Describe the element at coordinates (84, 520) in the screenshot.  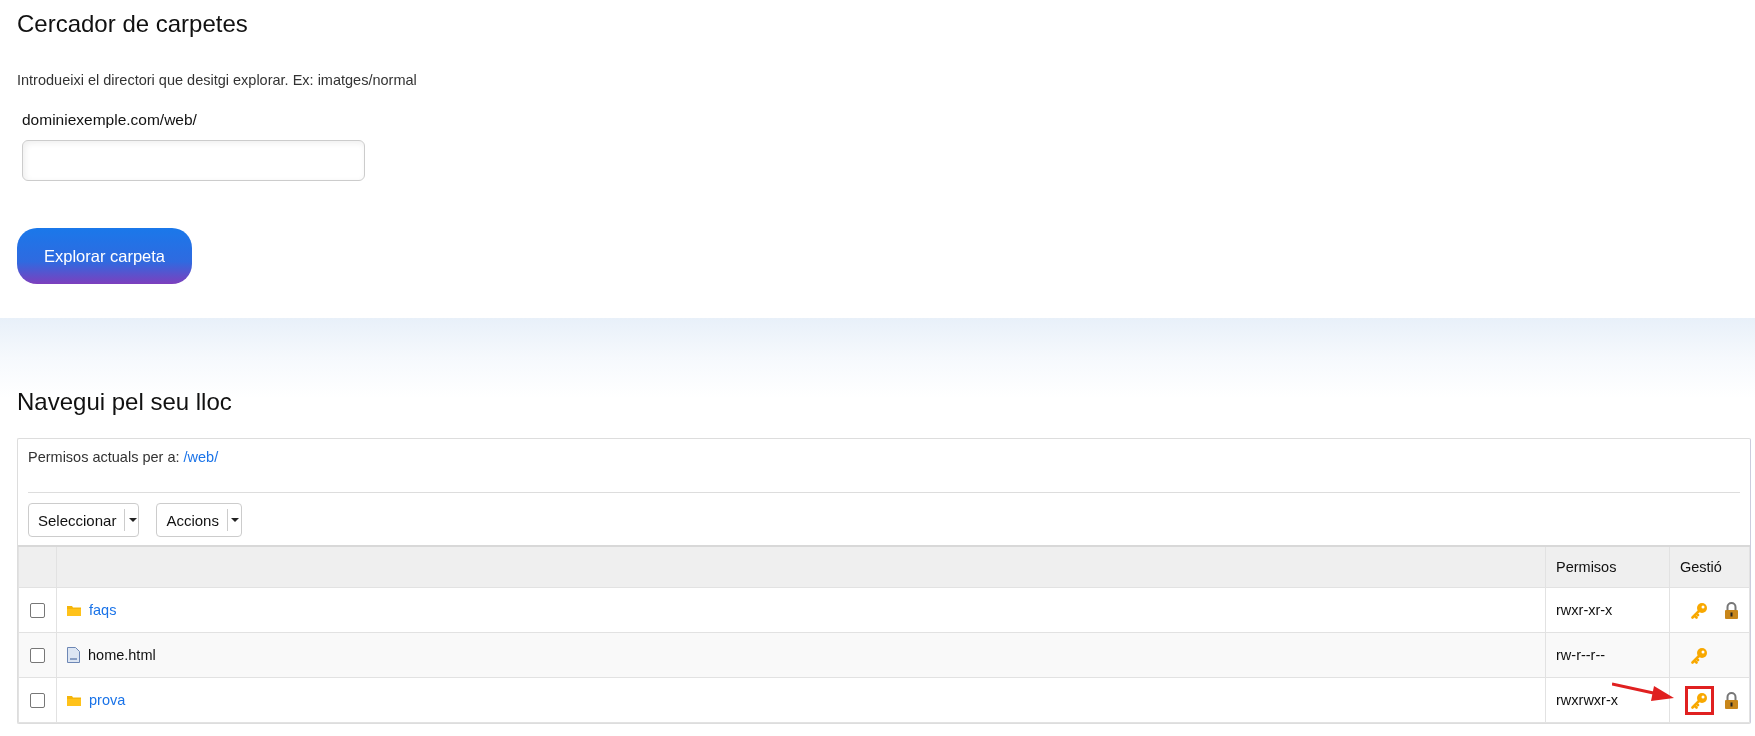
I see `dropdown-button: Seleccionar` at that location.